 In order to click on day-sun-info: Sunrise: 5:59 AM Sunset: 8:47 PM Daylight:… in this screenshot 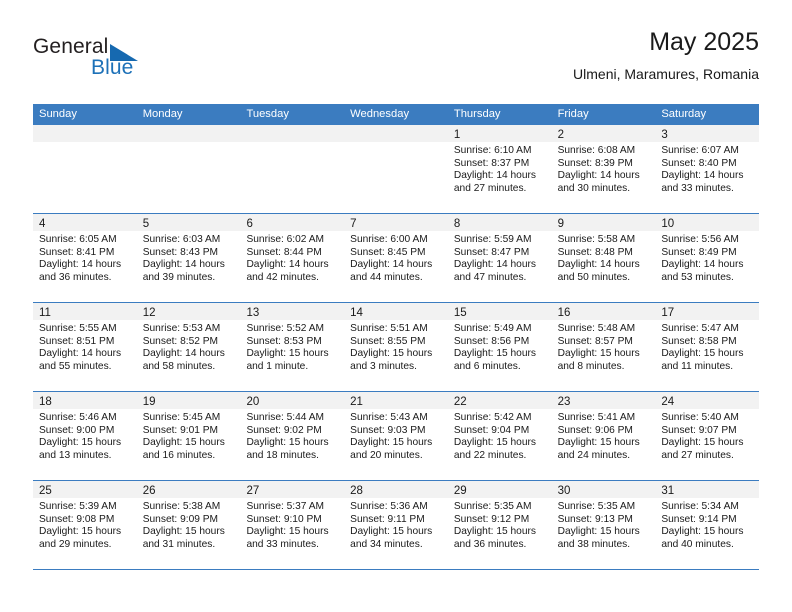, I will do `click(500, 257)`.